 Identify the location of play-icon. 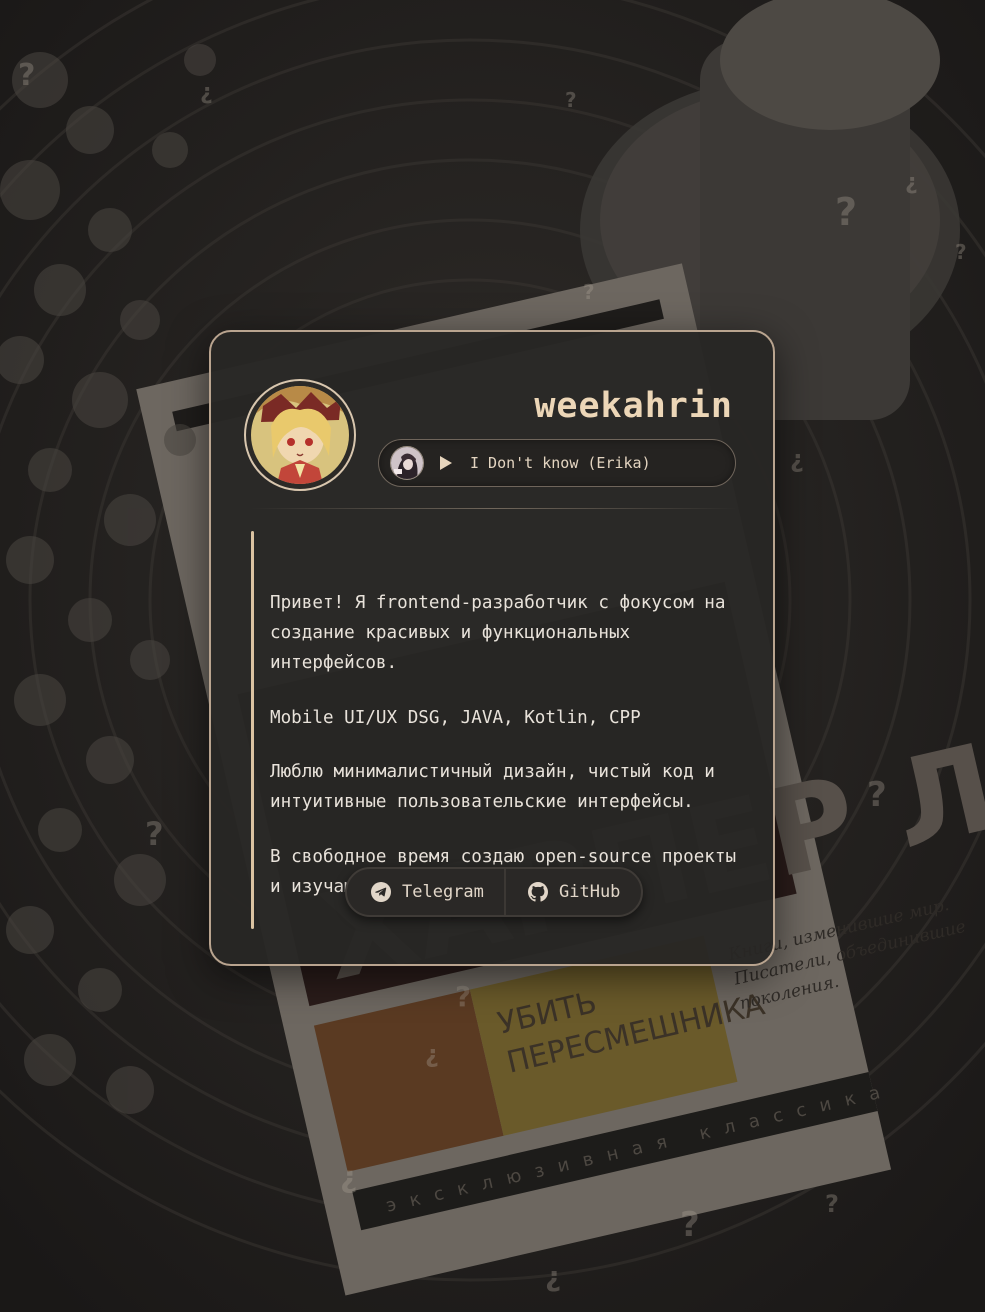
(446, 463).